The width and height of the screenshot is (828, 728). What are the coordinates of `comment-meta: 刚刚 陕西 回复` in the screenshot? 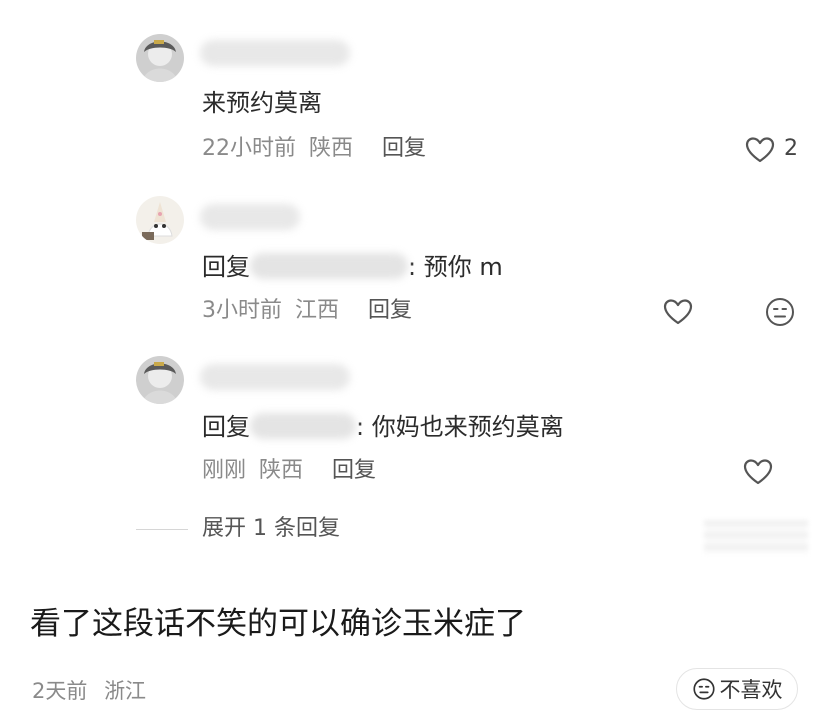 It's located at (292, 471).